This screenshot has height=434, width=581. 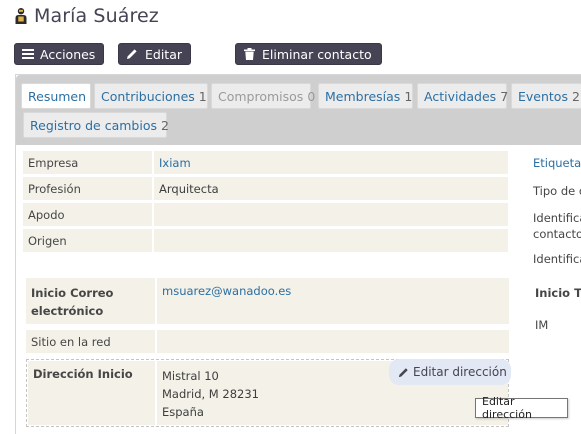 I want to click on field-label: Identifica, so click(x=557, y=259).